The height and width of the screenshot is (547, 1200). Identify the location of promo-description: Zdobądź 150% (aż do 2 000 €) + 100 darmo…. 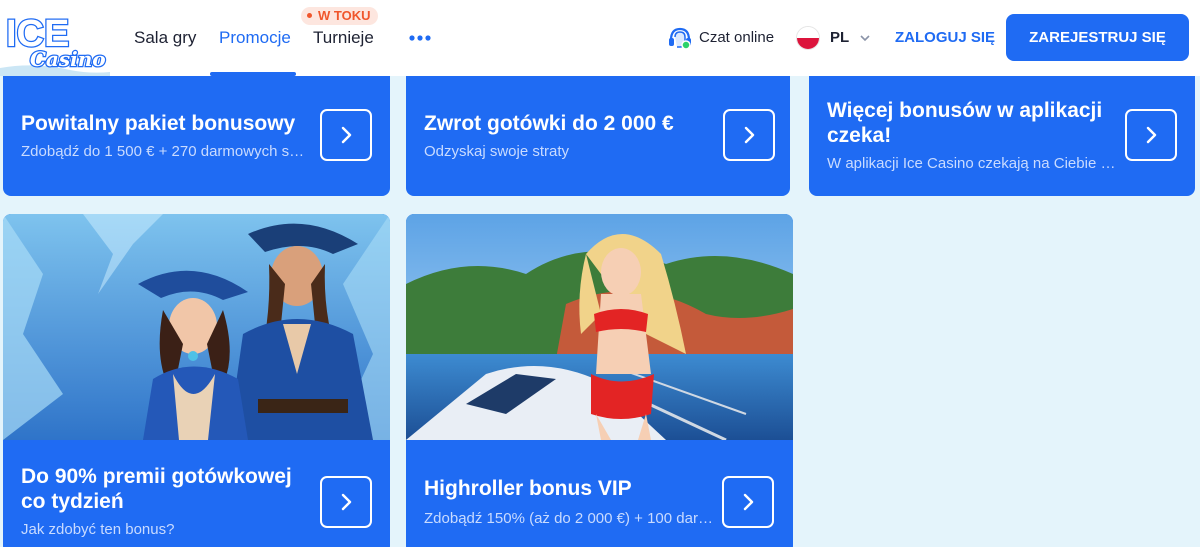
(569, 518).